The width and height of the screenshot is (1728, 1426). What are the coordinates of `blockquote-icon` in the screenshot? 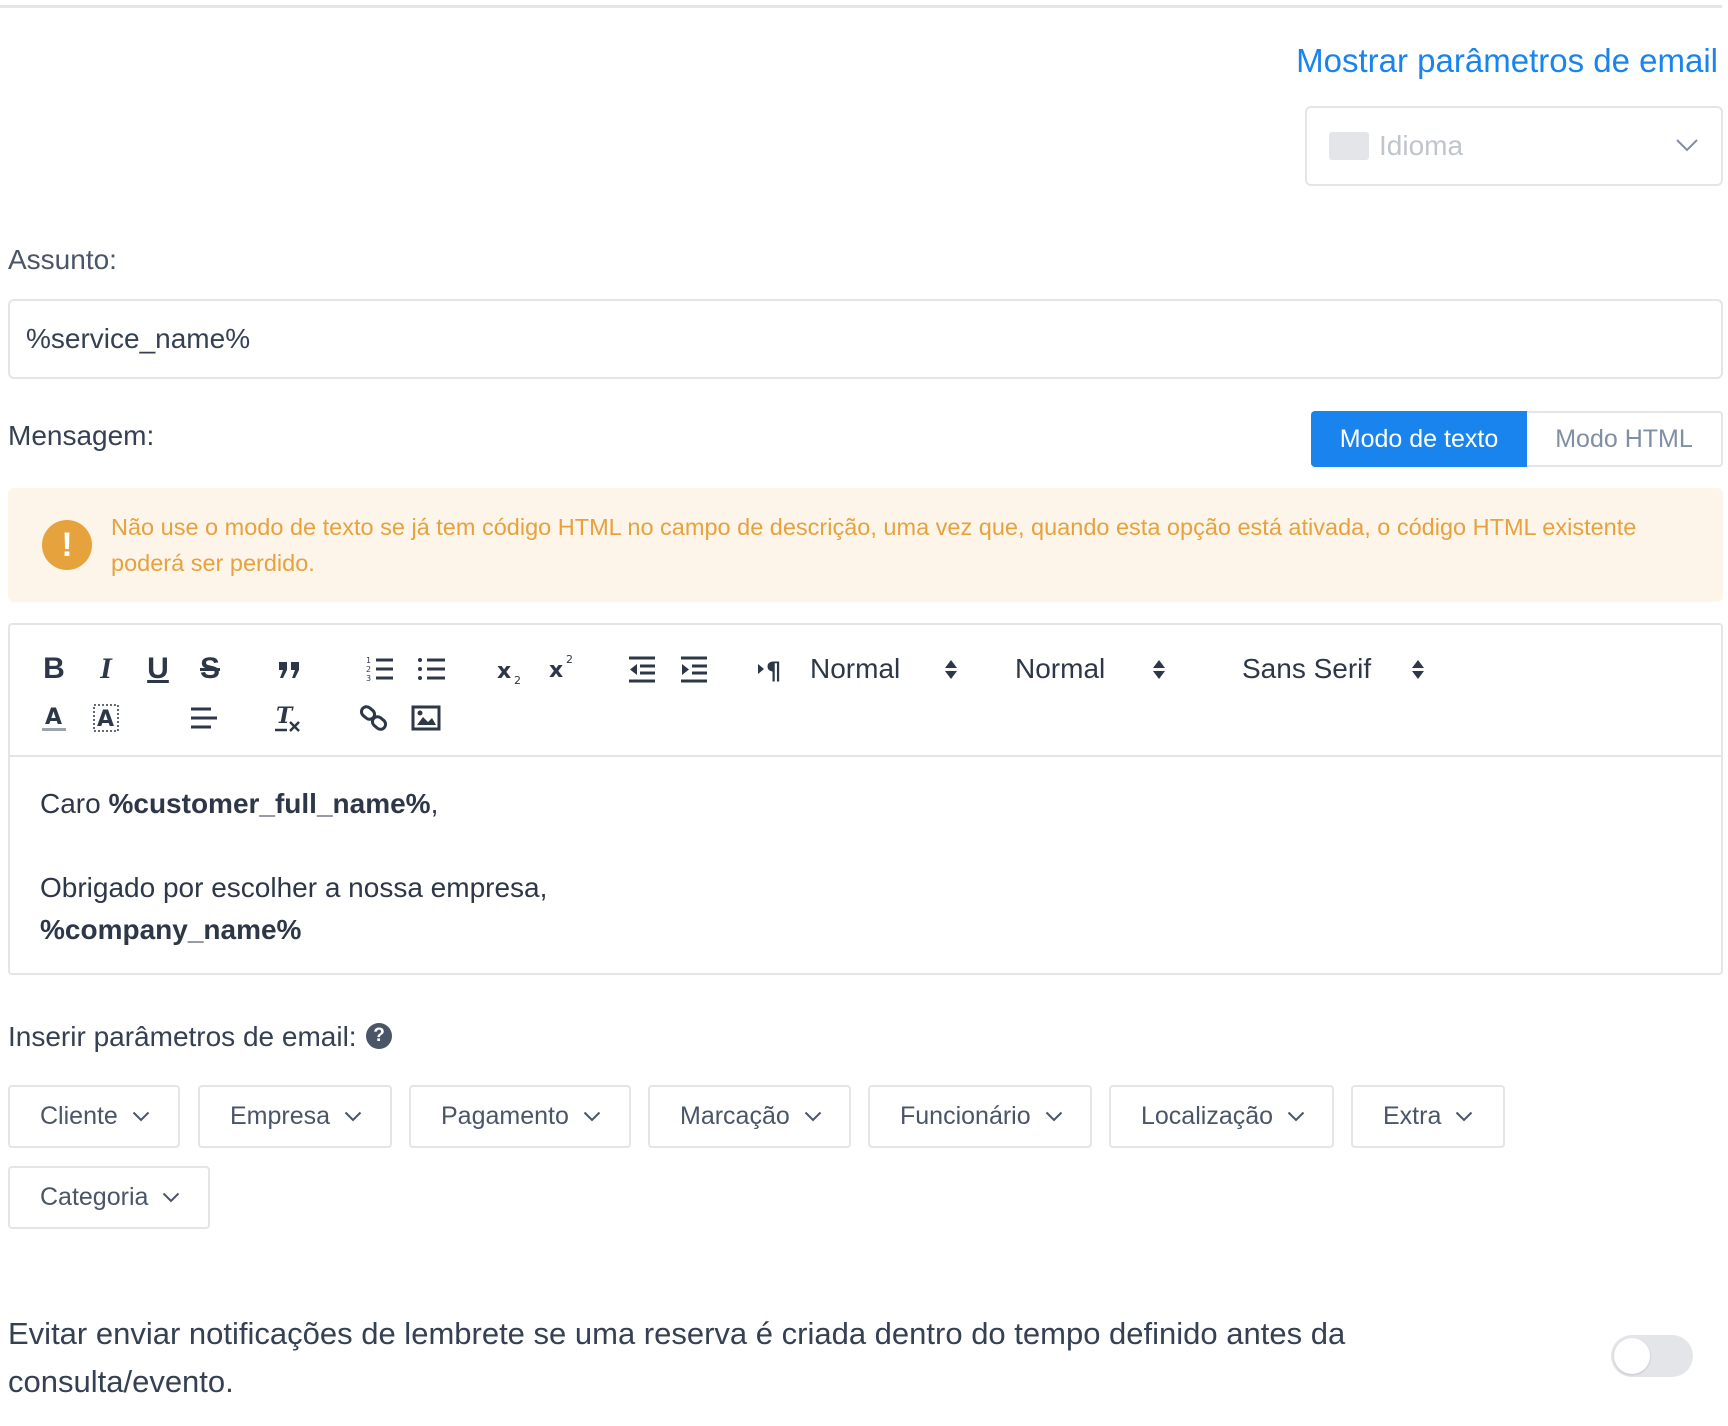 It's located at (290, 669).